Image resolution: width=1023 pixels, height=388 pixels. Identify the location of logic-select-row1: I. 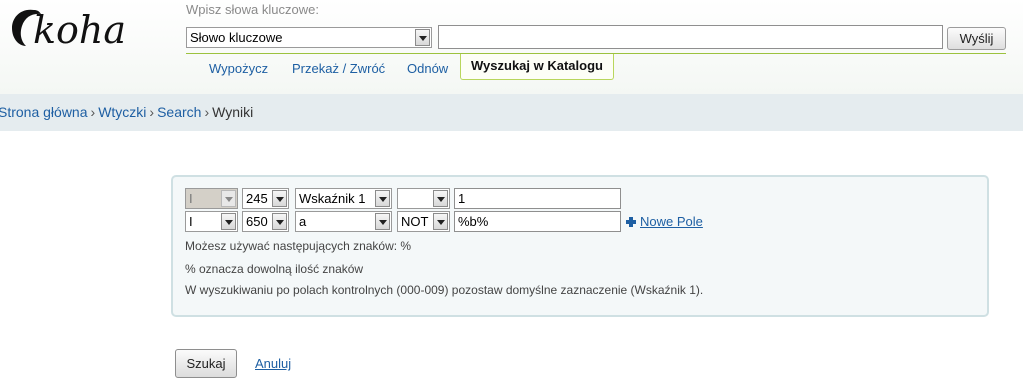
(211, 198).